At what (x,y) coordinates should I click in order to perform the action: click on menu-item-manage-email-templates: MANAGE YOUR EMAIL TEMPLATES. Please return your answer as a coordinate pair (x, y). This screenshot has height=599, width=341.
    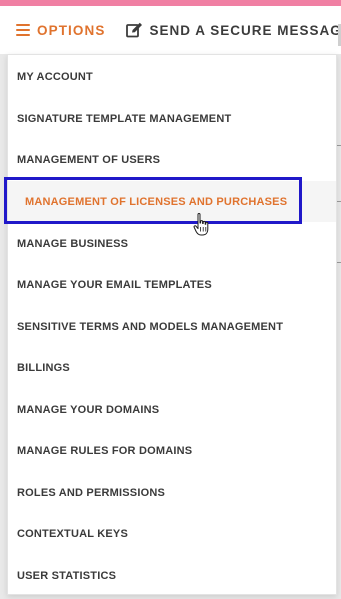
    Looking at the image, I should click on (172, 284).